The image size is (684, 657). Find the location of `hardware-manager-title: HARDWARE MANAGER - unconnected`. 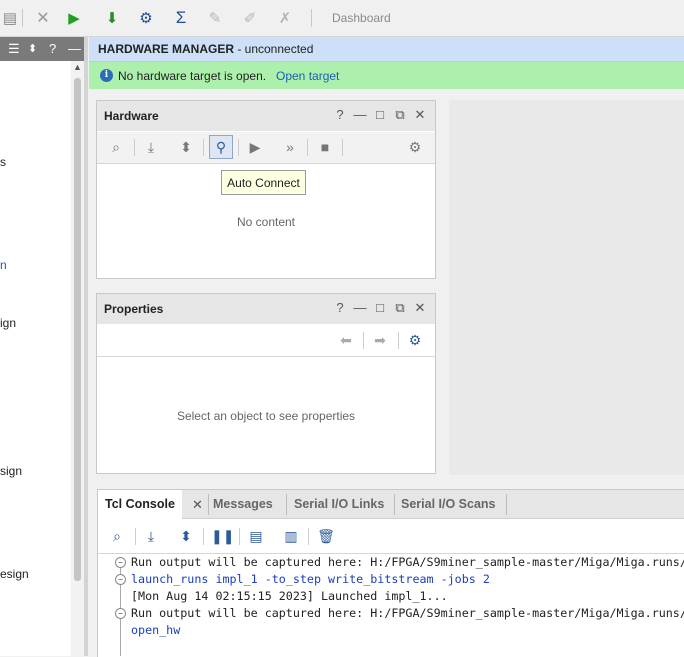

hardware-manager-title: HARDWARE MANAGER - unconnected is located at coordinates (205, 49).